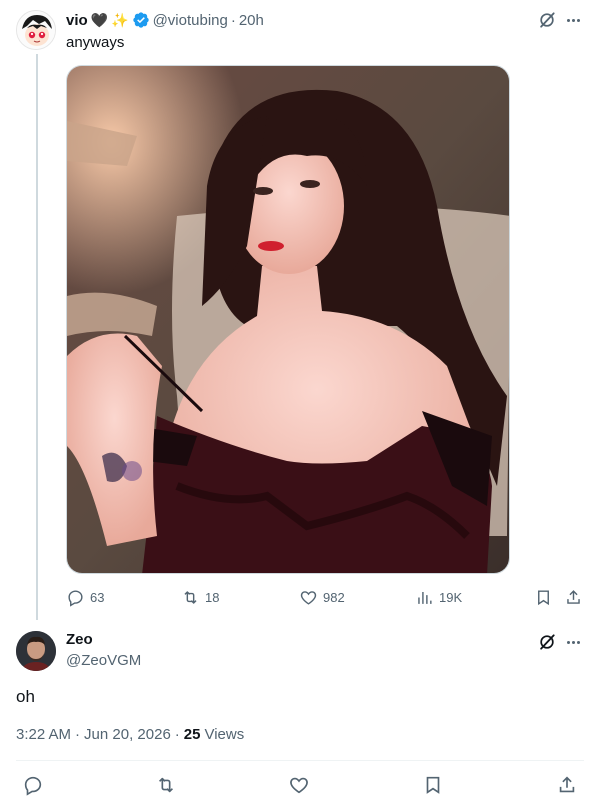 This screenshot has width=598, height=811. What do you see at coordinates (322, 597) in the screenshot?
I see `like-button: 982` at bounding box center [322, 597].